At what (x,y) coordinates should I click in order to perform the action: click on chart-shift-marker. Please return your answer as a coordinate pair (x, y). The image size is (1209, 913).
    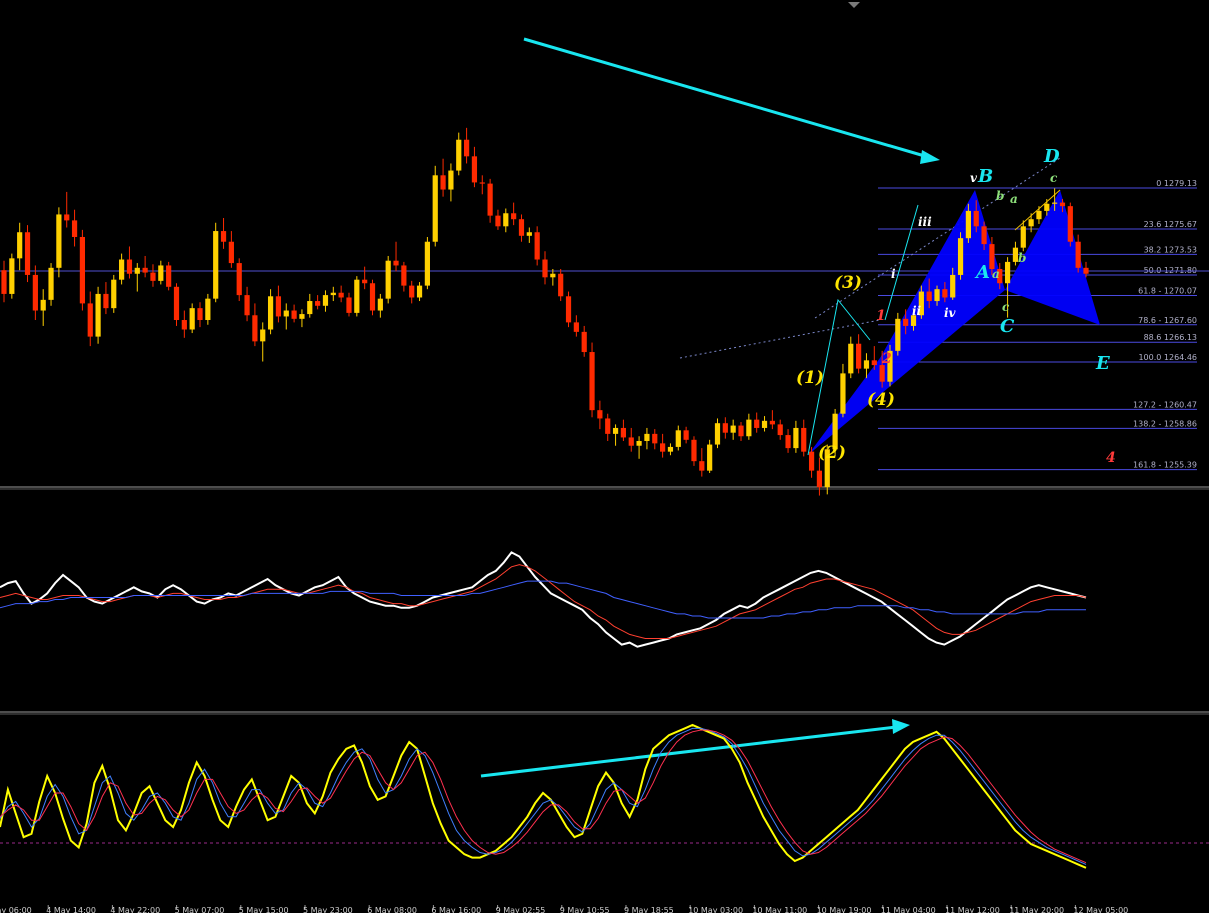
    Looking at the image, I should click on (854, 5).